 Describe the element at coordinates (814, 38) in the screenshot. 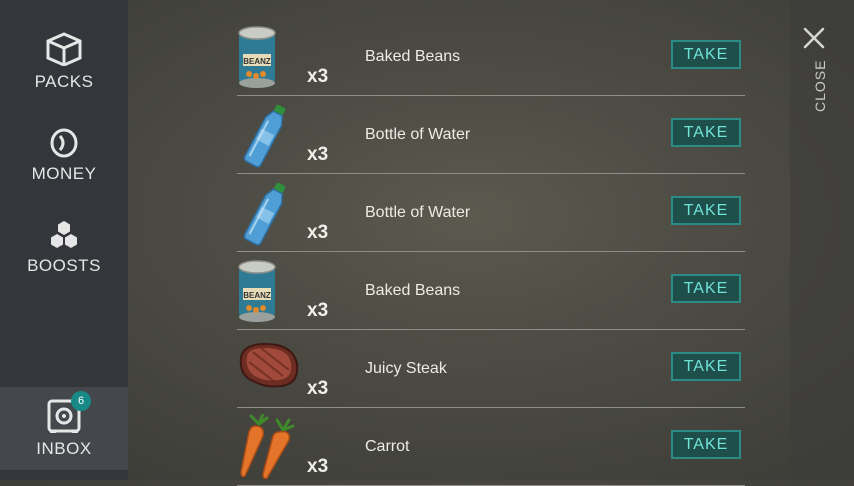

I see `close-x-icon` at that location.